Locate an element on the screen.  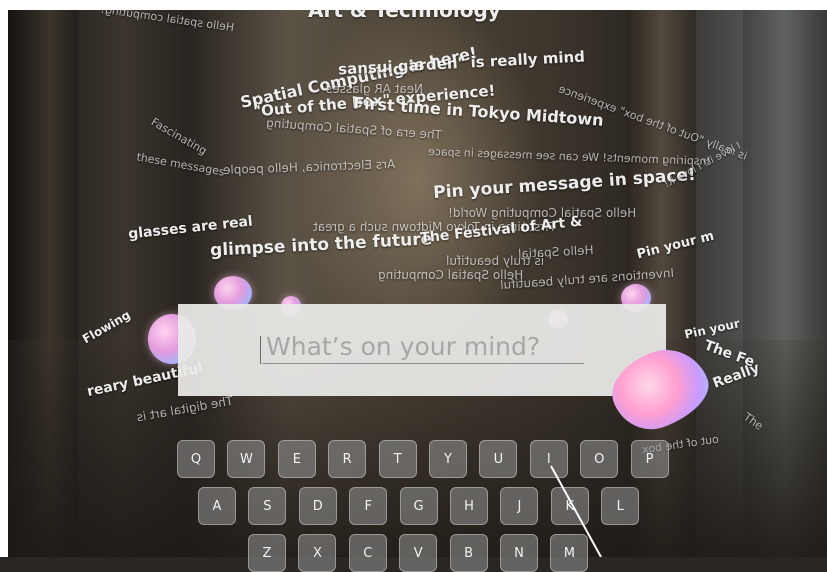
pointer-ray is located at coordinates (576, 511).